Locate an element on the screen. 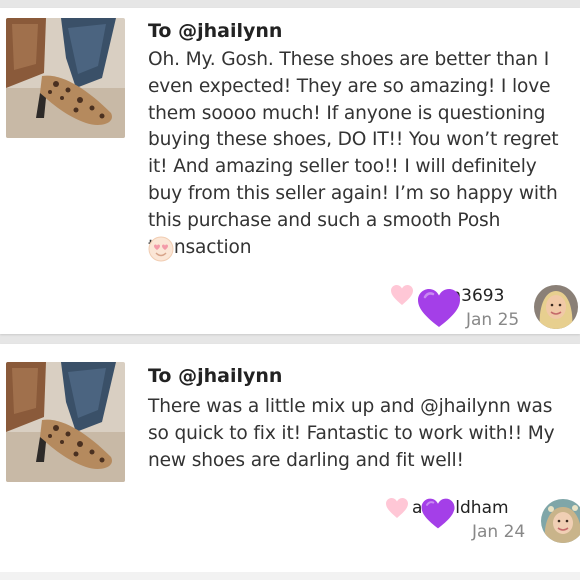  heart-eyes-emoji-icon is located at coordinates (161, 249).